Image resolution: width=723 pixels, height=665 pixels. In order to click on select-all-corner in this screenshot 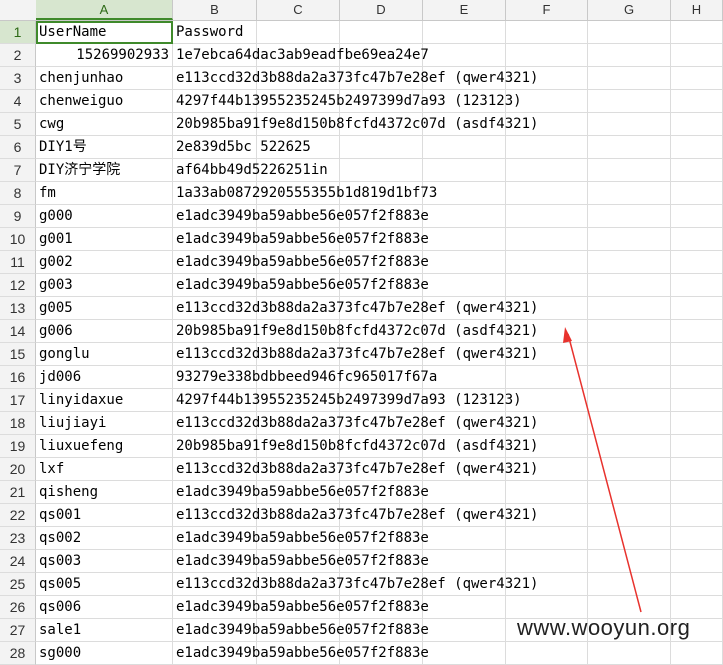, I will do `click(18, 10)`.